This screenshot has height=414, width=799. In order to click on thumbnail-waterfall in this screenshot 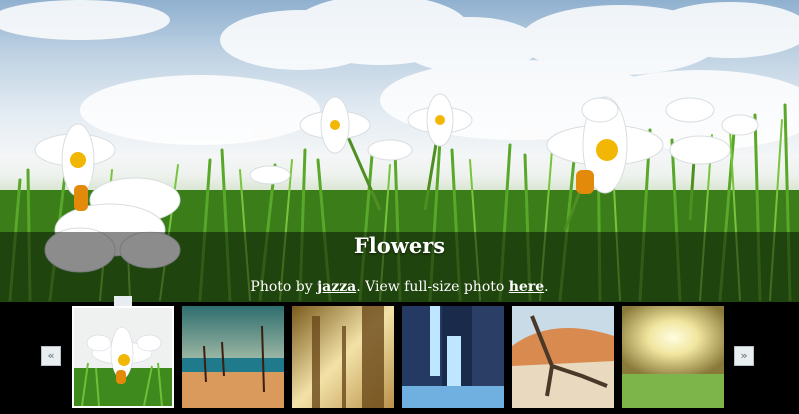, I will do `click(453, 357)`.